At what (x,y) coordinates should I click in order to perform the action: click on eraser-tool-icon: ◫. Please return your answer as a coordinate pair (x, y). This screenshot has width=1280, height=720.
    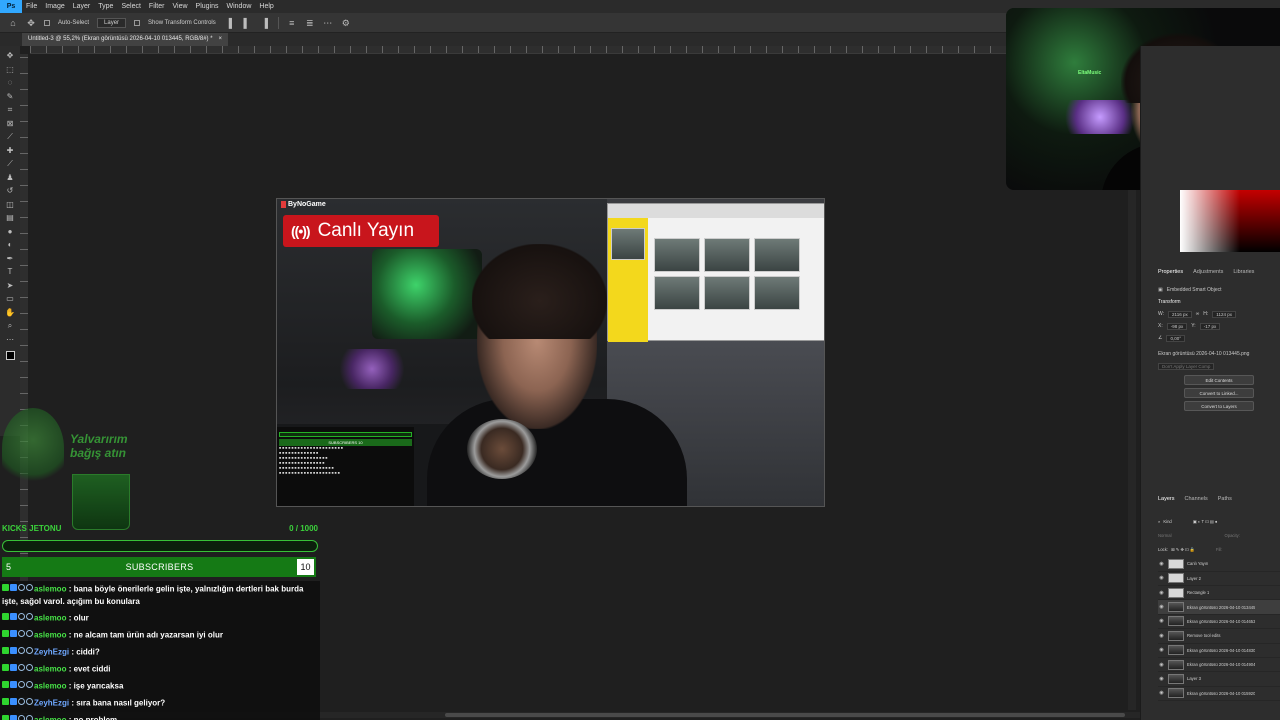
    Looking at the image, I should click on (10, 205).